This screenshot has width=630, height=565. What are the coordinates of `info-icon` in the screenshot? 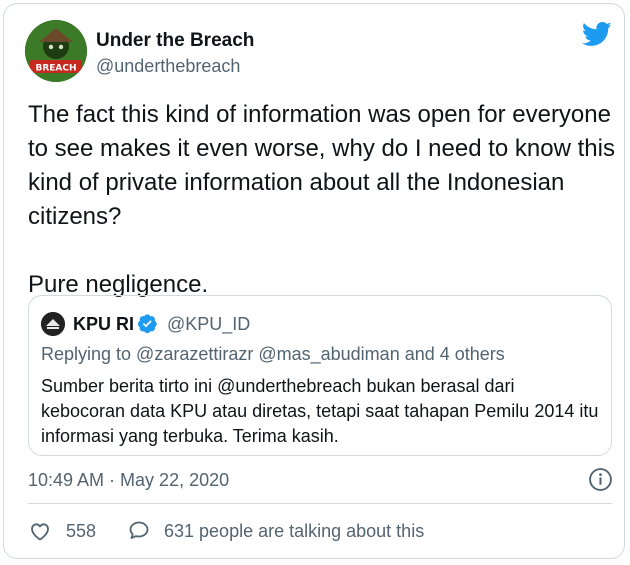 It's located at (600, 479).